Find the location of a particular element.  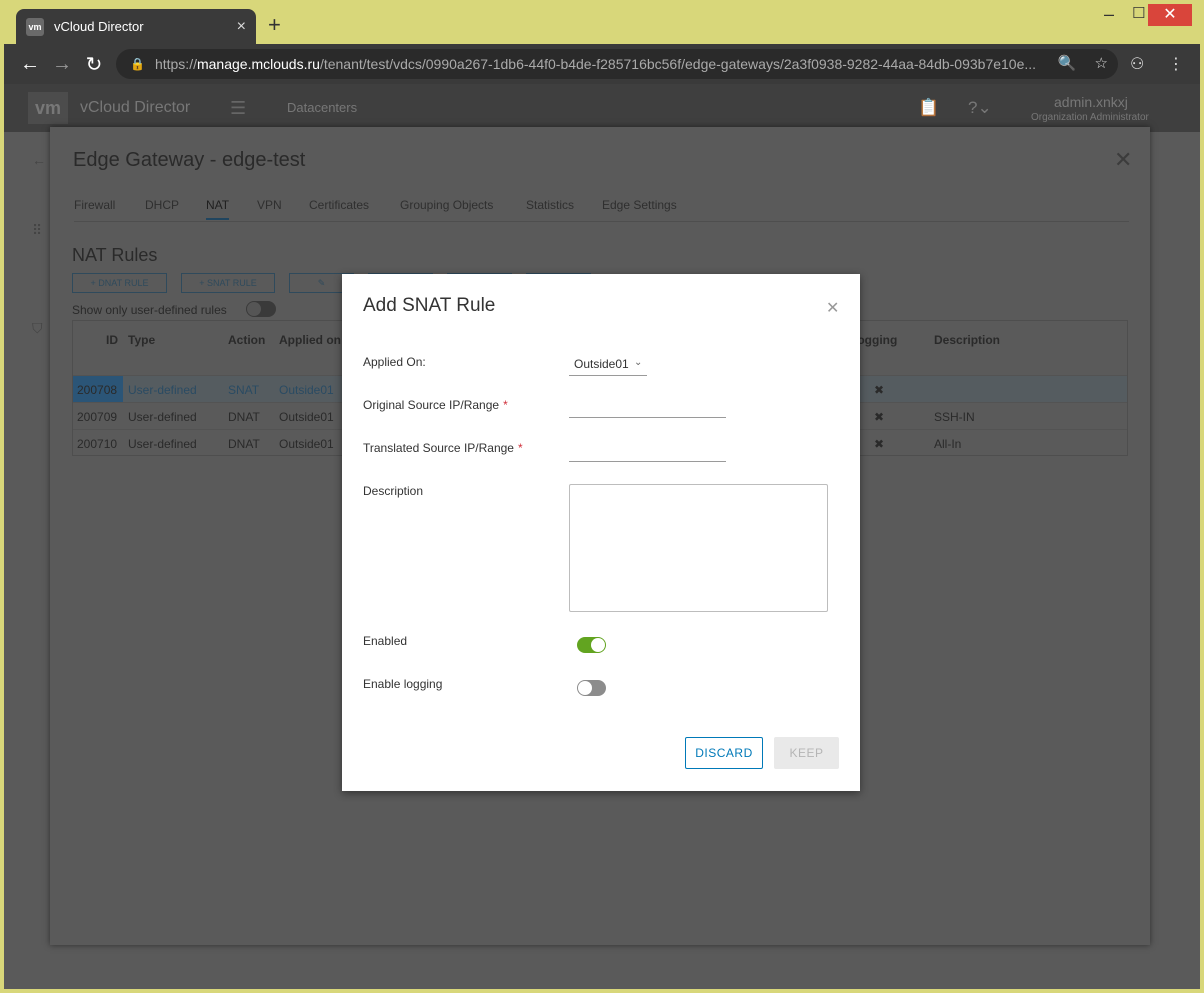

add-dnat-rule-button: + DNAT RULE is located at coordinates (119, 283).